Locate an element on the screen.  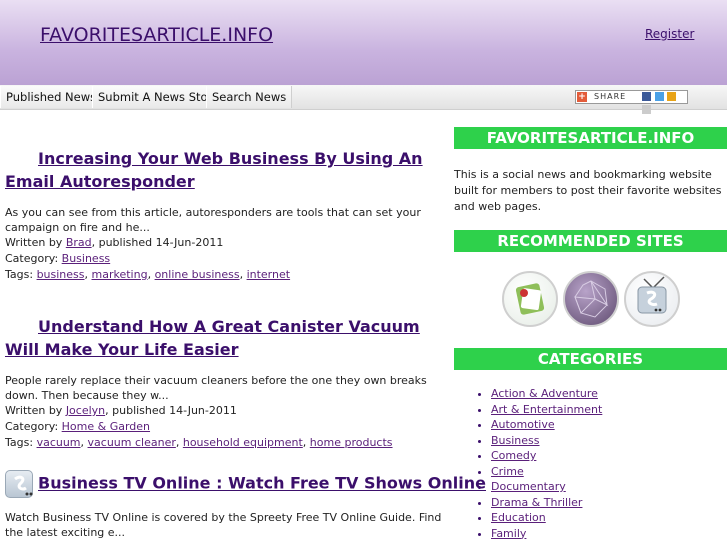
category-link-documentary: Documentary is located at coordinates (528, 486).